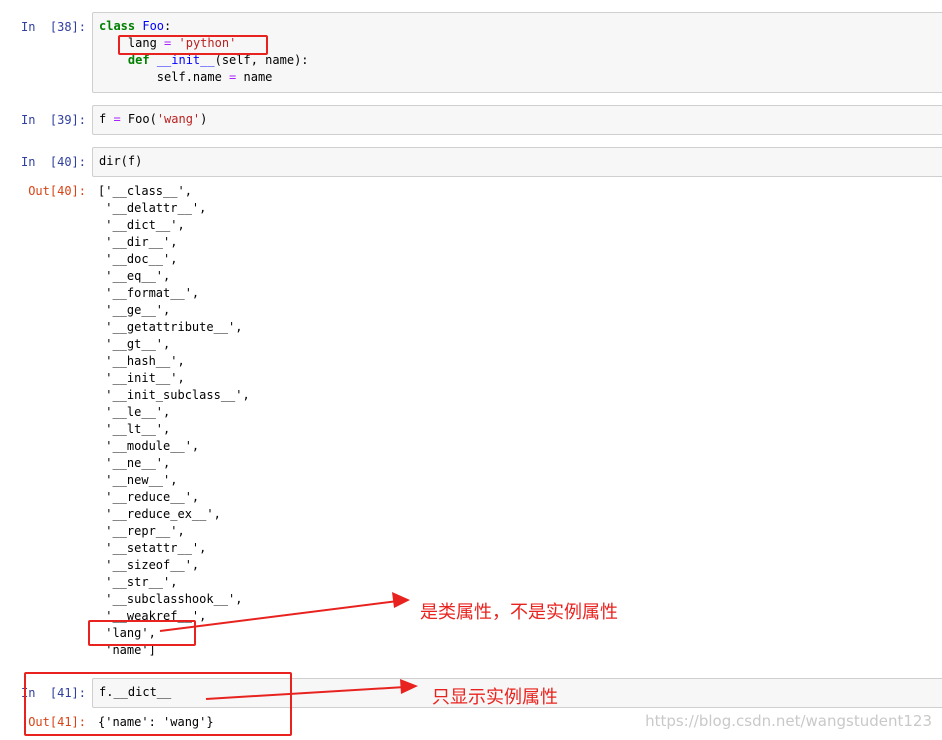  What do you see at coordinates (145, 191) in the screenshot?
I see `output-line: ['__class__',` at bounding box center [145, 191].